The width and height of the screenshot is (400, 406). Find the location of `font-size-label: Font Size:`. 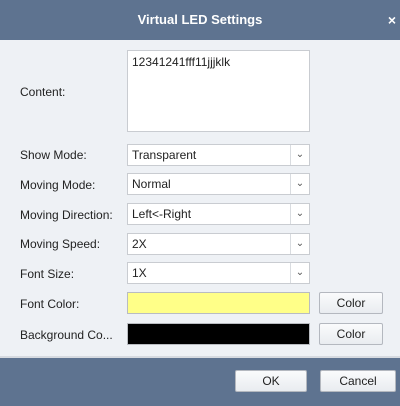

font-size-label: Font Size: is located at coordinates (47, 274).